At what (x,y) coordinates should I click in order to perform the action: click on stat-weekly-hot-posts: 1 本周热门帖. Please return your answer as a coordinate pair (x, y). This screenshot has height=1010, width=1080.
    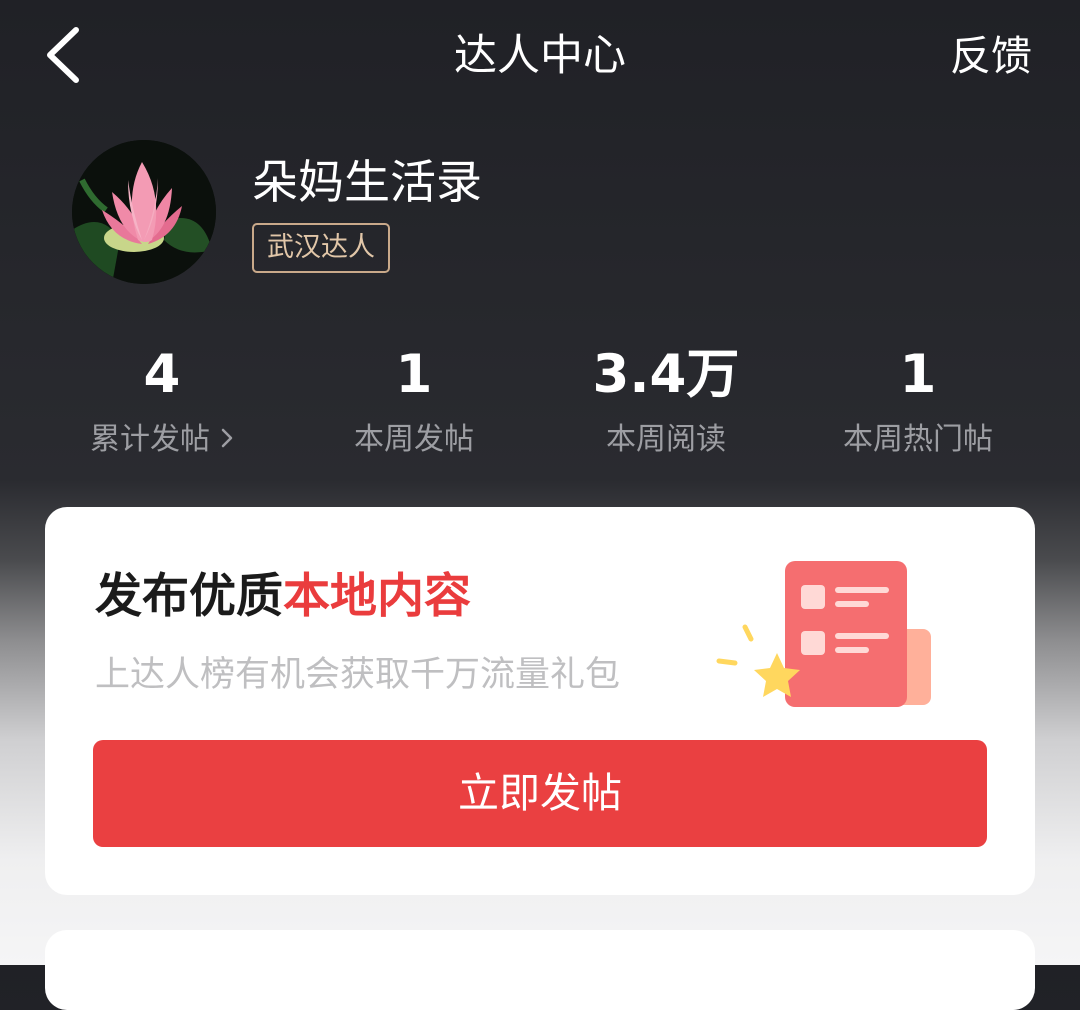
    Looking at the image, I should click on (918, 401).